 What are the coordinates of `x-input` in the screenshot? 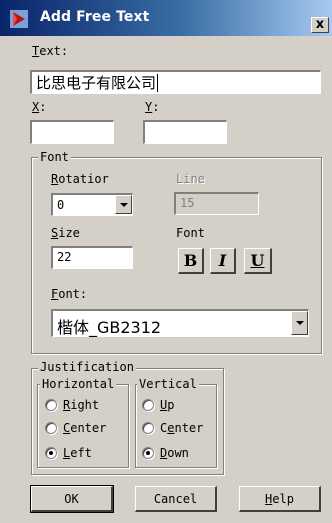 It's located at (72, 132).